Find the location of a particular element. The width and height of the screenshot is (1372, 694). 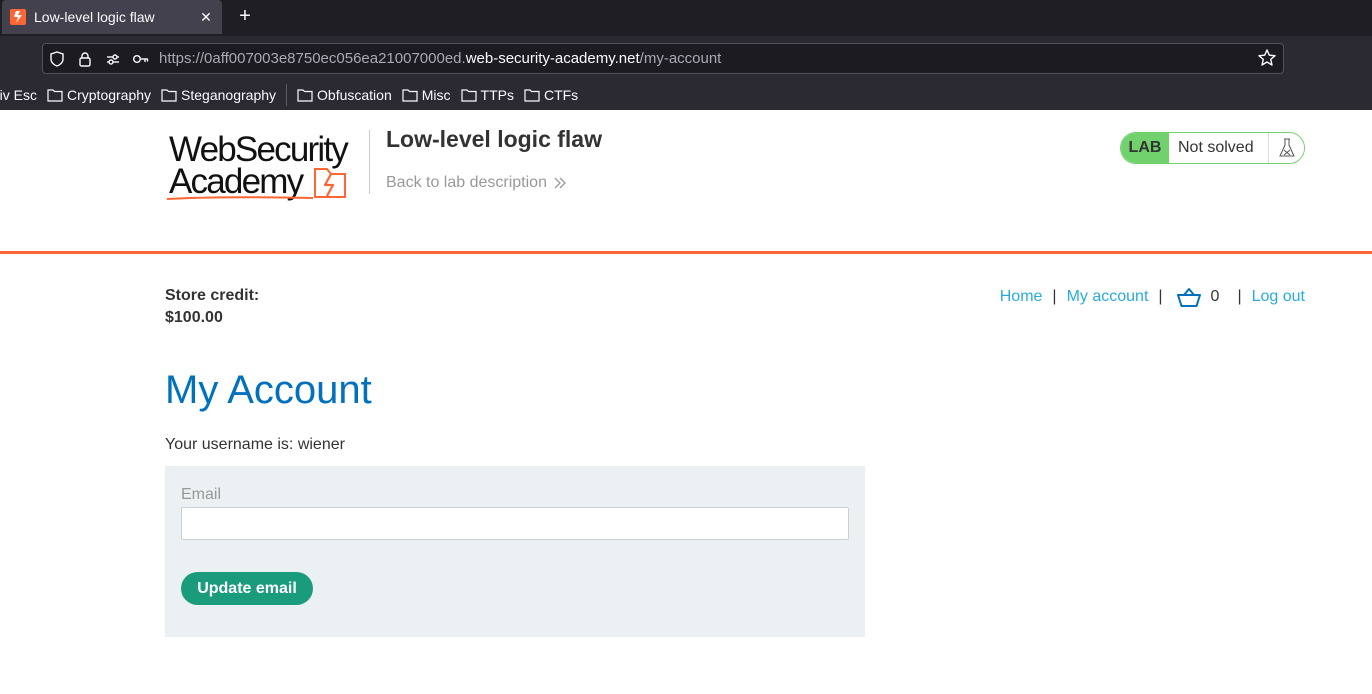

bookmark-cryptography: Cryptography is located at coordinates (99, 95).